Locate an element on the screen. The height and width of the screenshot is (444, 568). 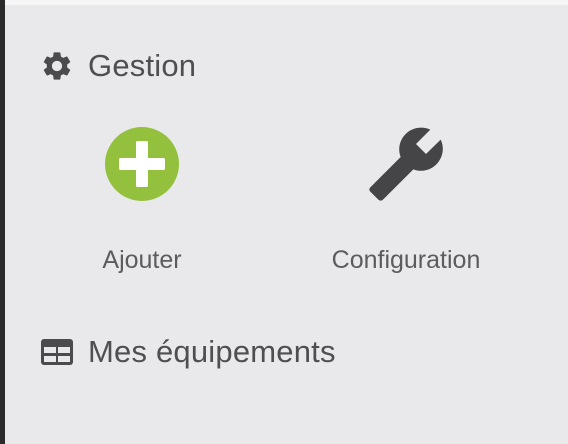
configuration-button: Configuration is located at coordinates (406, 199).